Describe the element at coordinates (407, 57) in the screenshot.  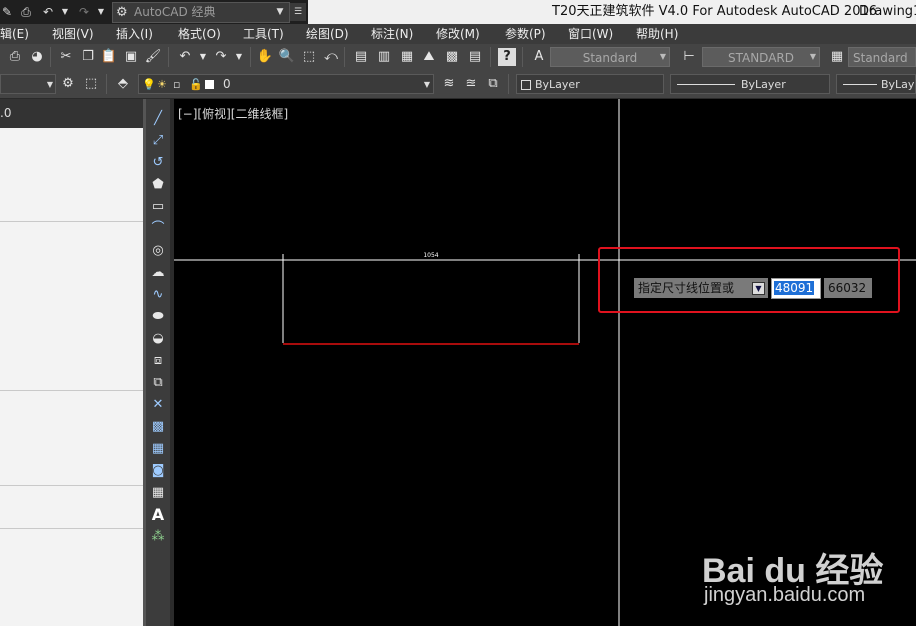
I see `tool-palettes-icon: ▦` at that location.